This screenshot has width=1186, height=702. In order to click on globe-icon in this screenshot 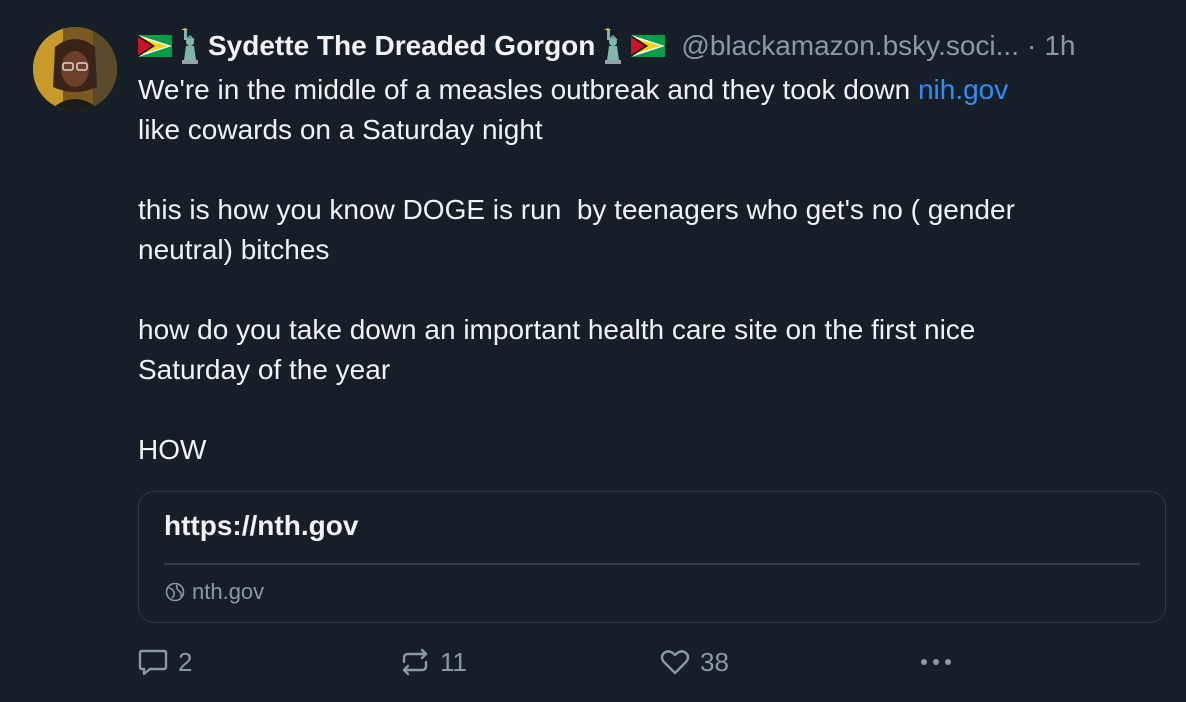, I will do `click(175, 592)`.